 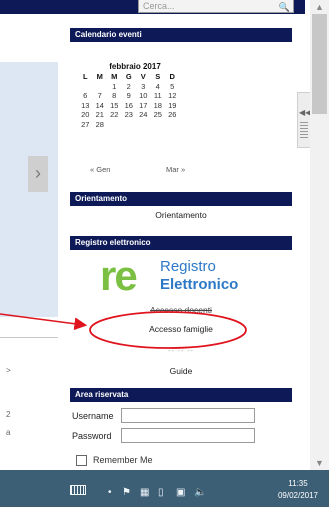 What do you see at coordinates (158, 115) in the screenshot?
I see `calendar-day: 25` at bounding box center [158, 115].